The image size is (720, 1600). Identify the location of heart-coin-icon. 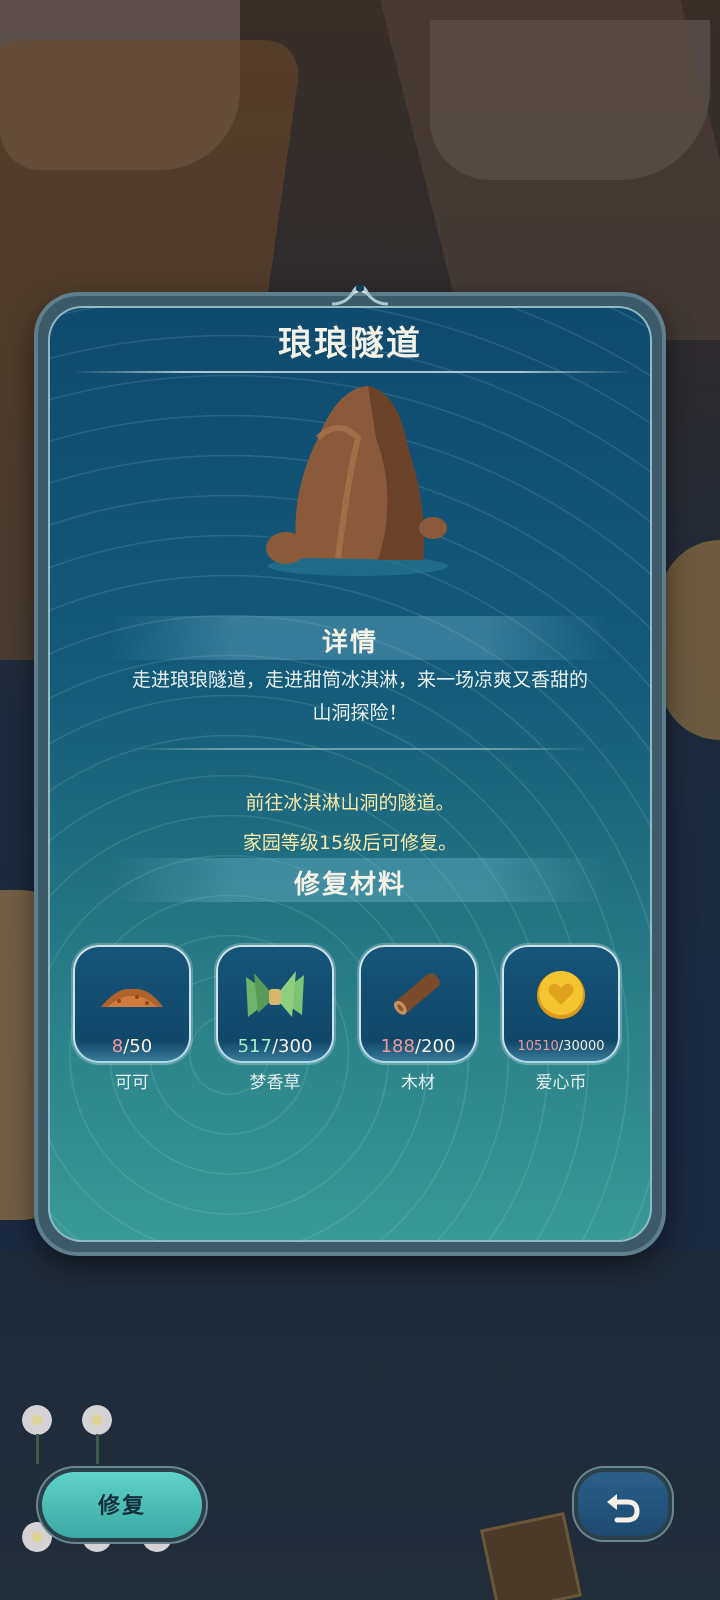
(561, 995).